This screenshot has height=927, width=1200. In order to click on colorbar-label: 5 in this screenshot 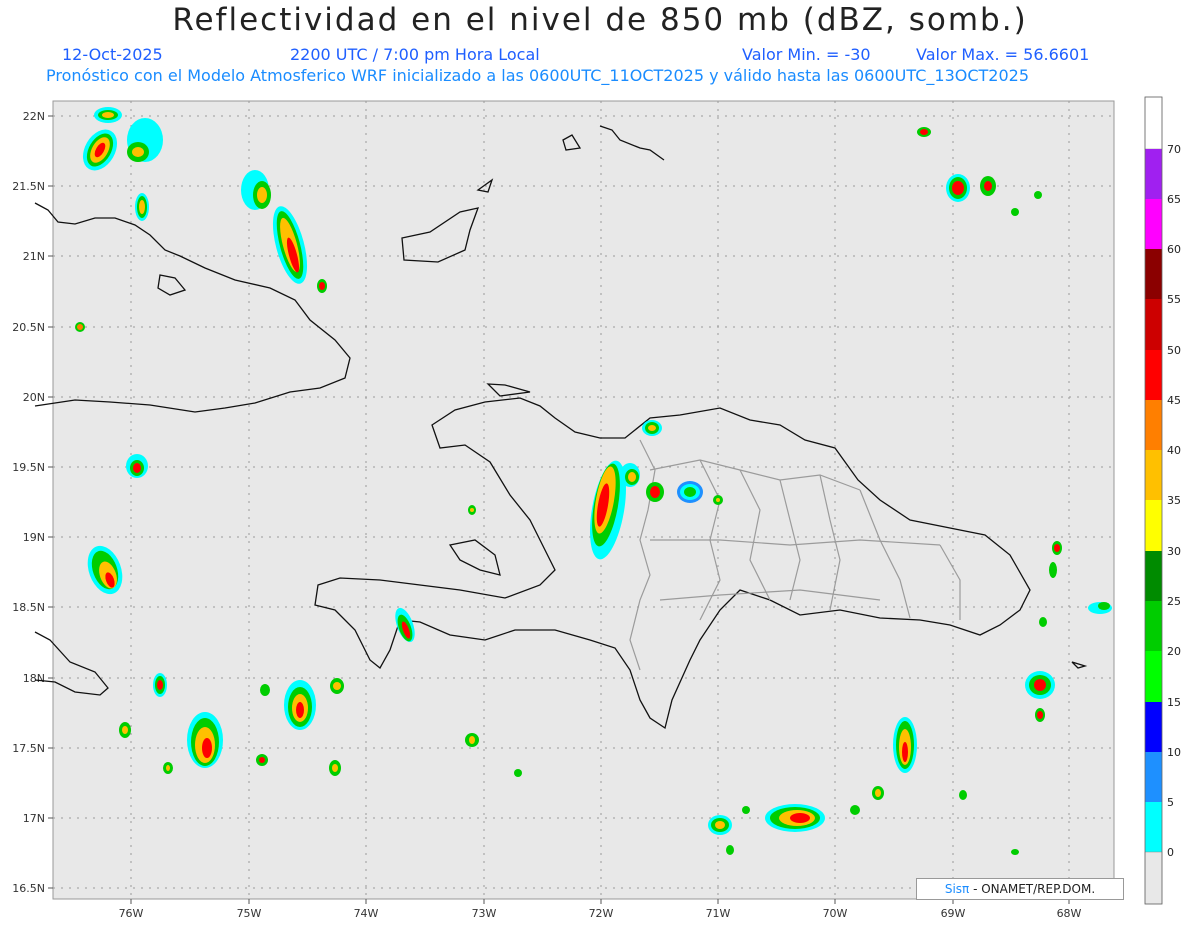, I will do `click(1170, 802)`.